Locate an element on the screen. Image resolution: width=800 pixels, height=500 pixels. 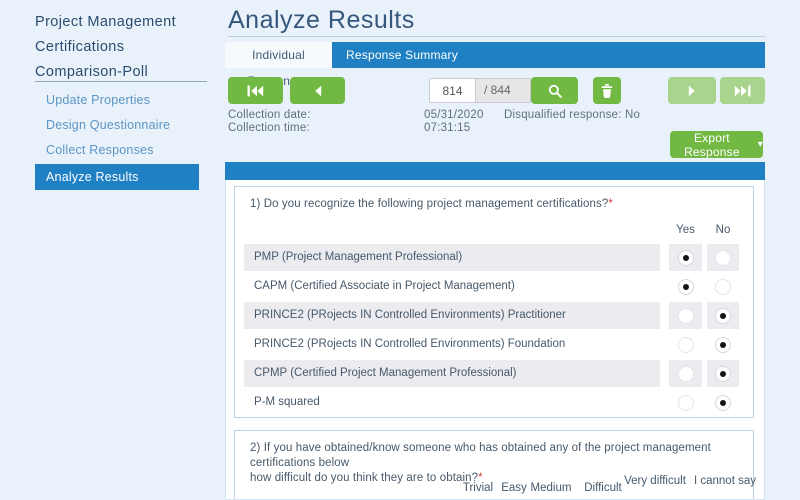
difficulty-header-i-cannot-say: I cannot say is located at coordinates (724, 481).